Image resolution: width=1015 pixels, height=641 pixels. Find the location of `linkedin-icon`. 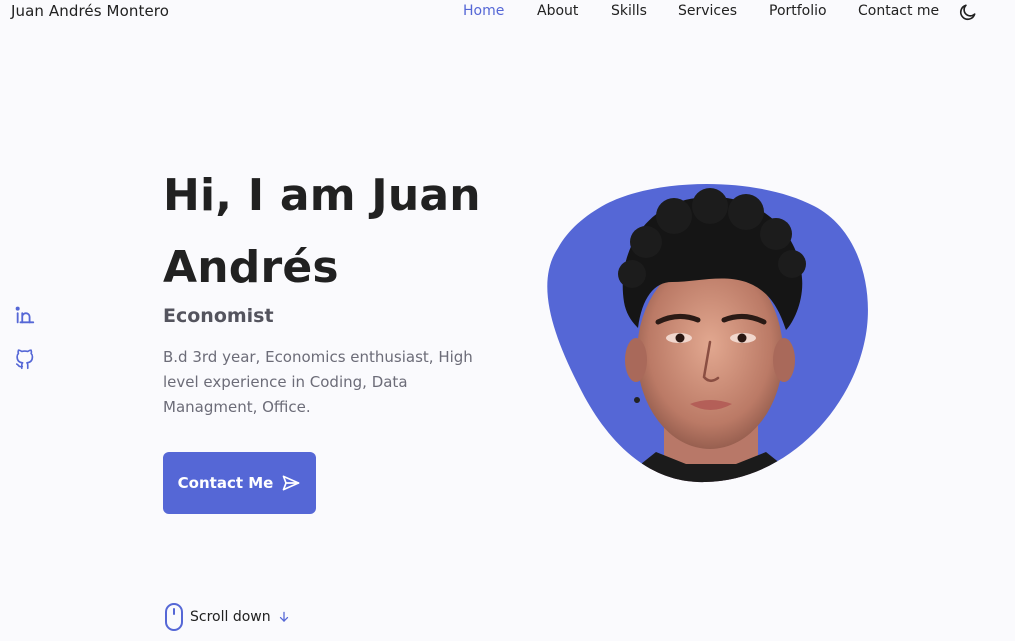

linkedin-icon is located at coordinates (25, 315).